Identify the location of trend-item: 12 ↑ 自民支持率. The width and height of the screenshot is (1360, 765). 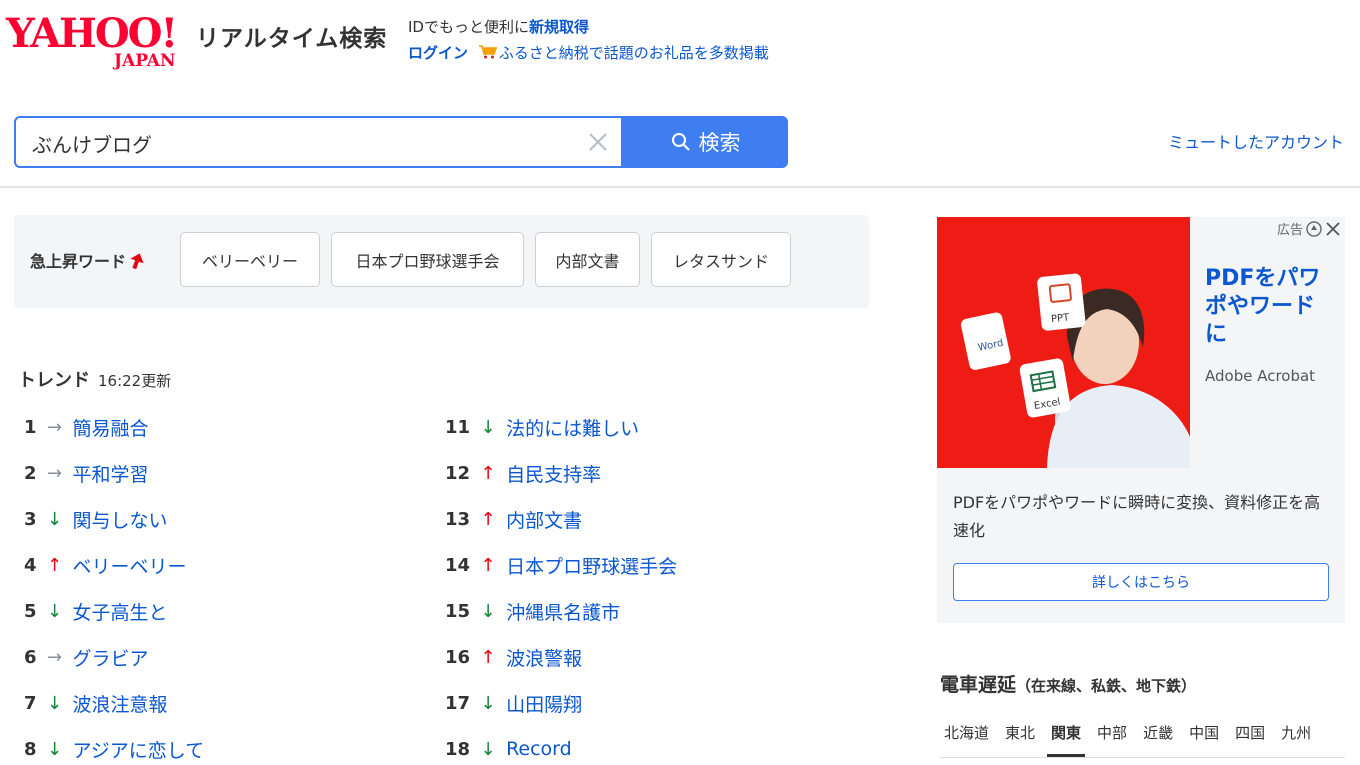
(523, 473).